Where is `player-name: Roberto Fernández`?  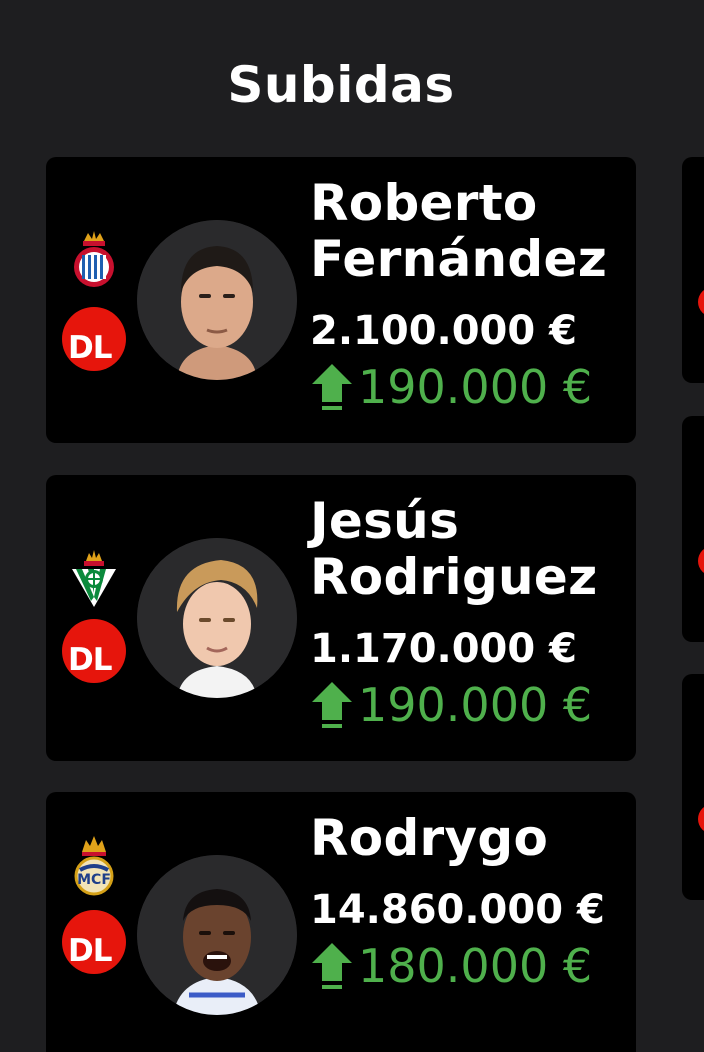 player-name: Roberto Fernández is located at coordinates (470, 231).